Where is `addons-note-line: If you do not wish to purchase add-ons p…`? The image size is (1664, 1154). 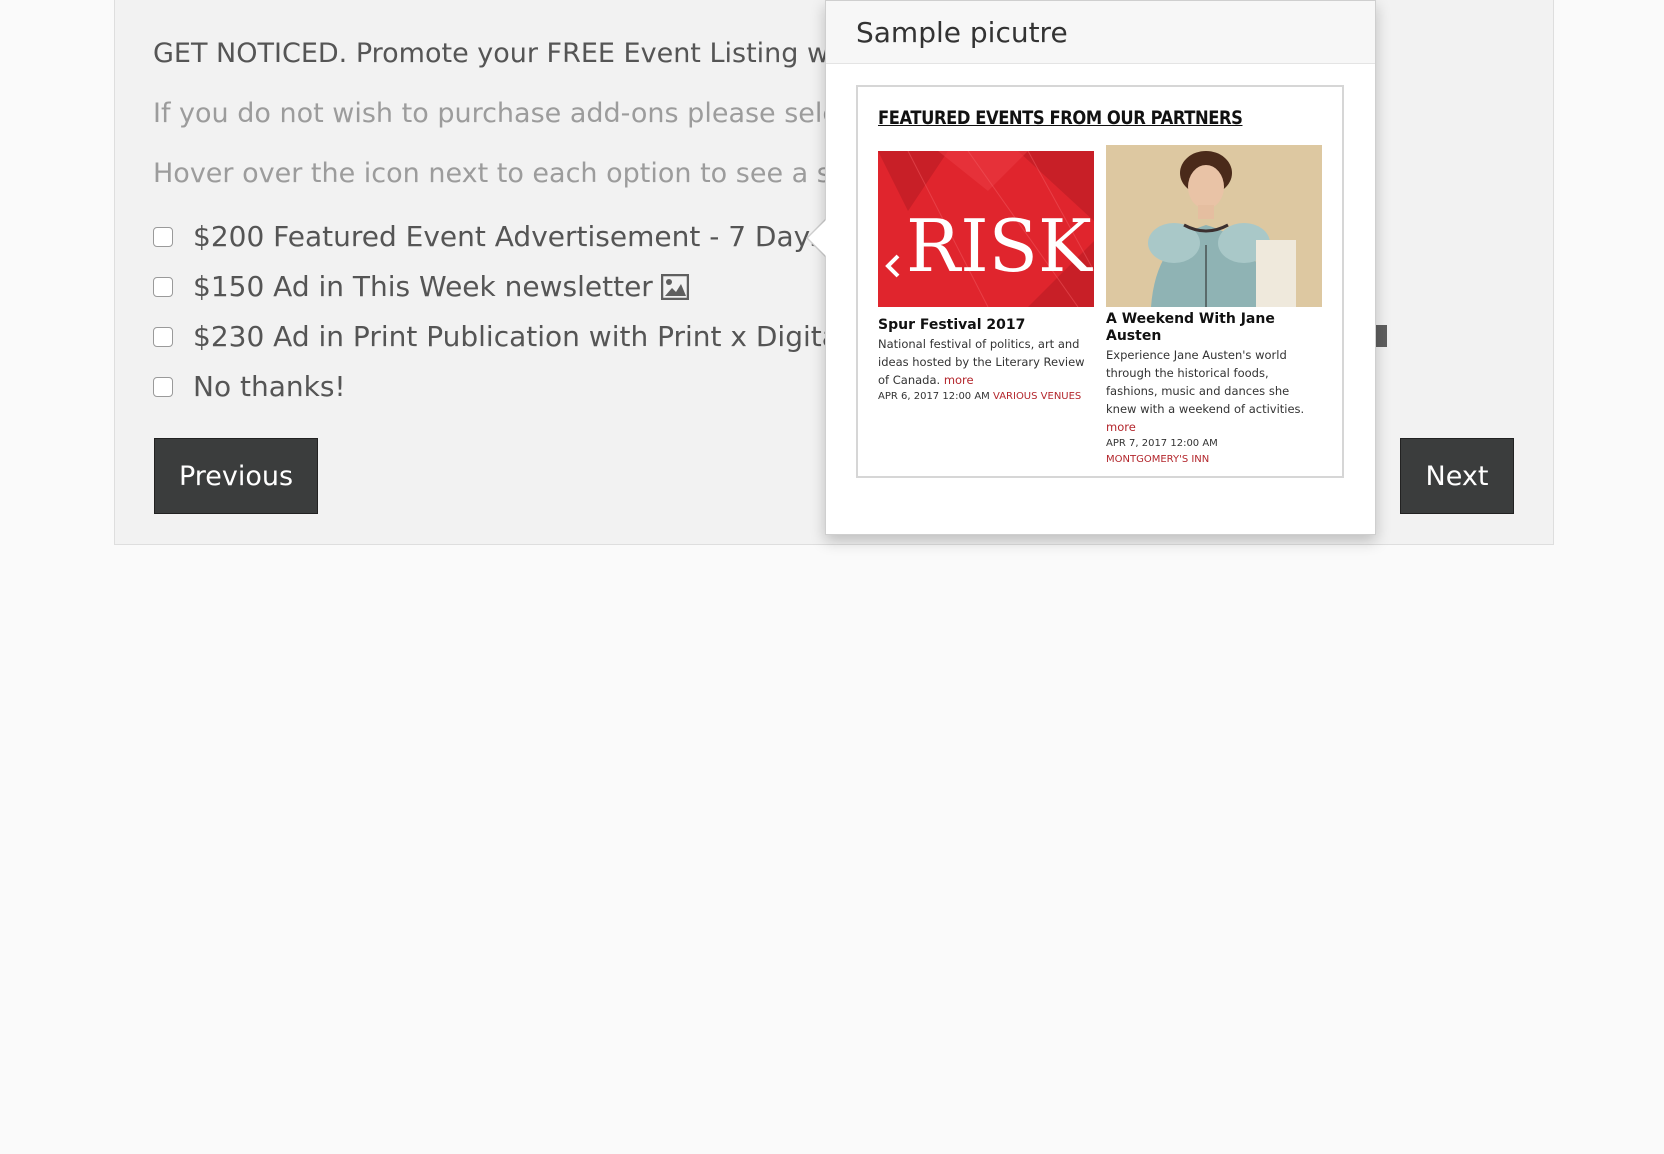 addons-note-line: If you do not wish to purchase add-ons p… is located at coordinates (503, 113).